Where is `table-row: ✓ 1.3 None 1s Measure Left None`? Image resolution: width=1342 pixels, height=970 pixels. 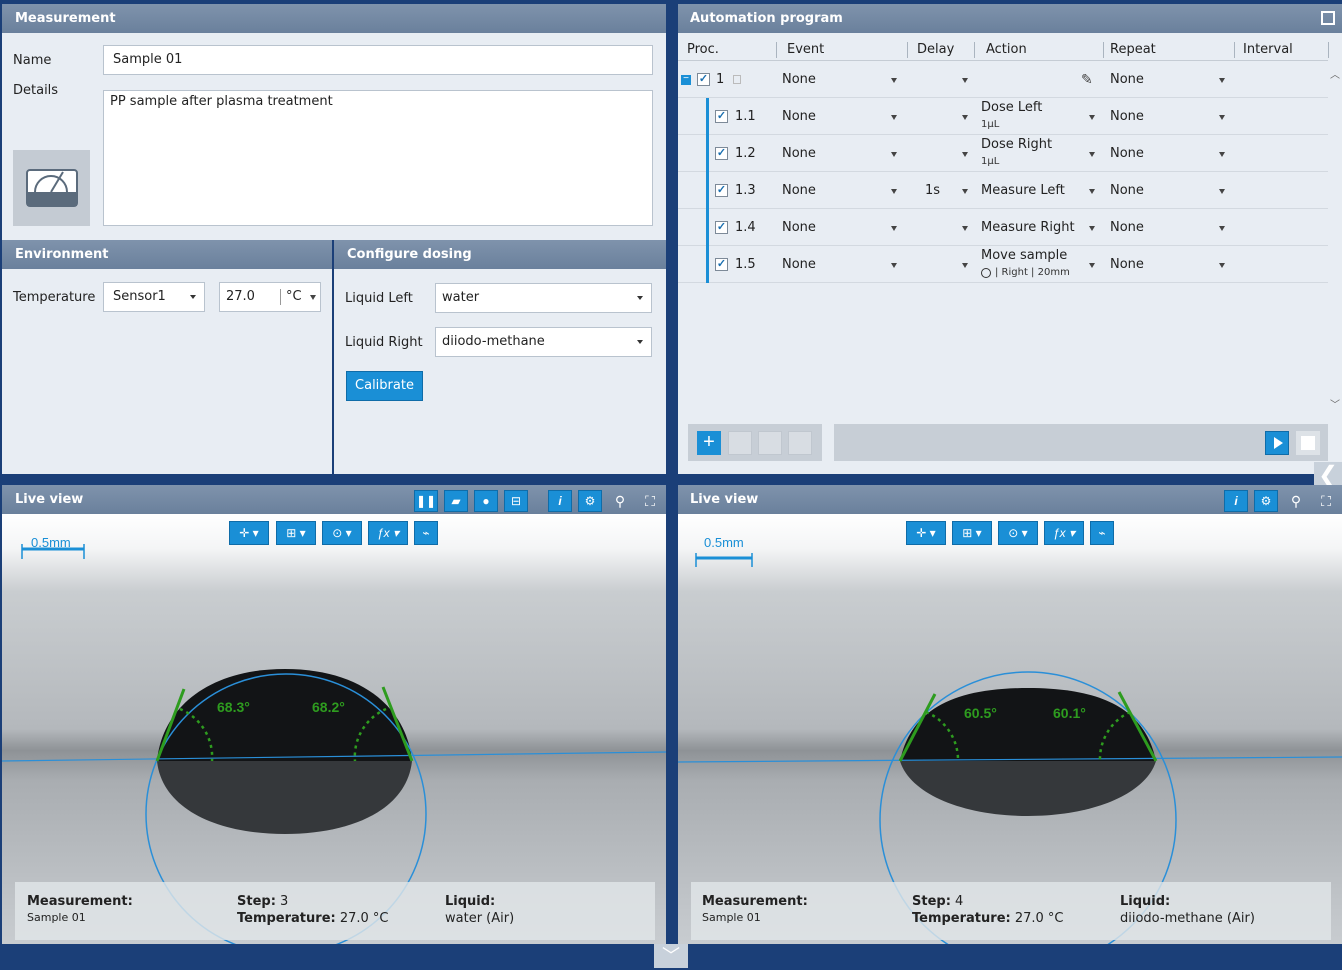
table-row: ✓ 1.3 None 1s Measure Left None is located at coordinates (1003, 190).